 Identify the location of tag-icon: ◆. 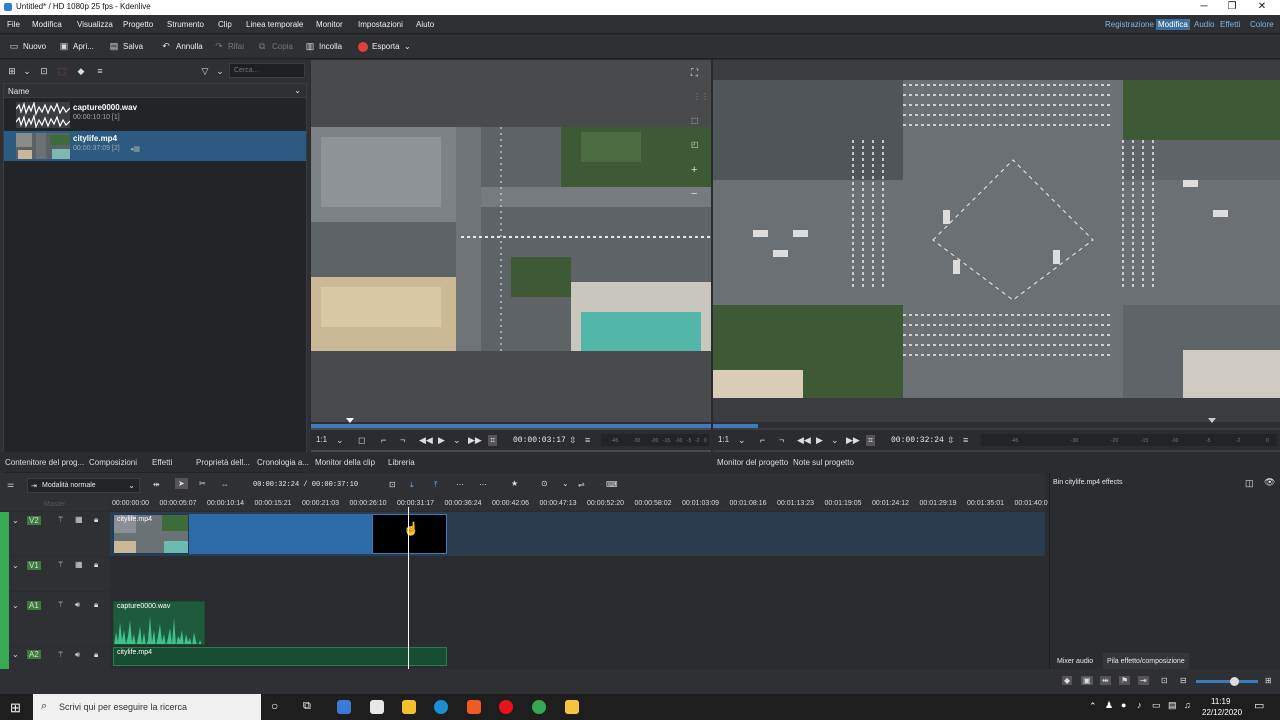
(81, 71).